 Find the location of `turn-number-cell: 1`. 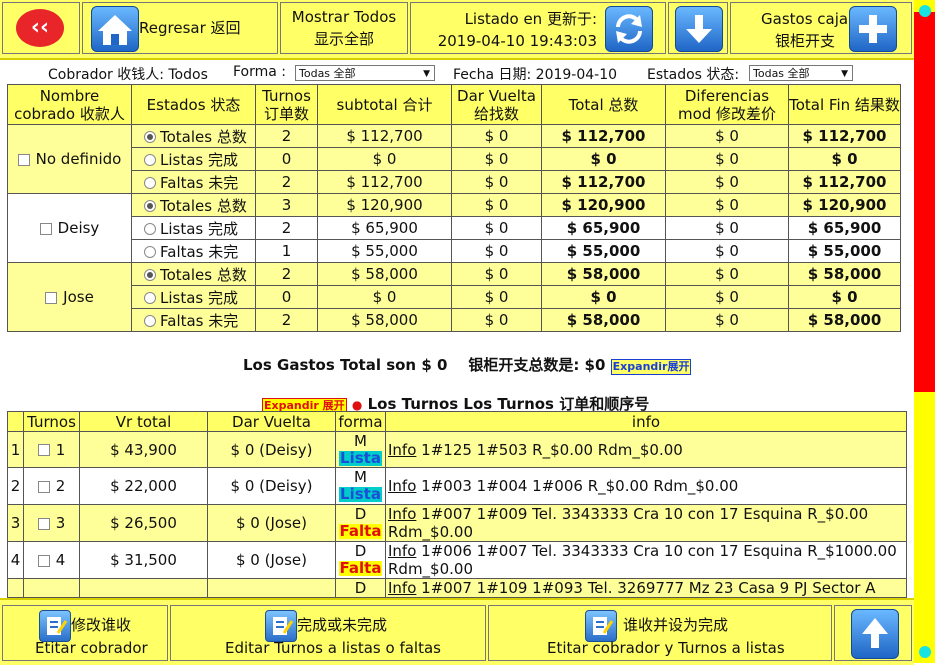

turn-number-cell: 1 is located at coordinates (51, 449).